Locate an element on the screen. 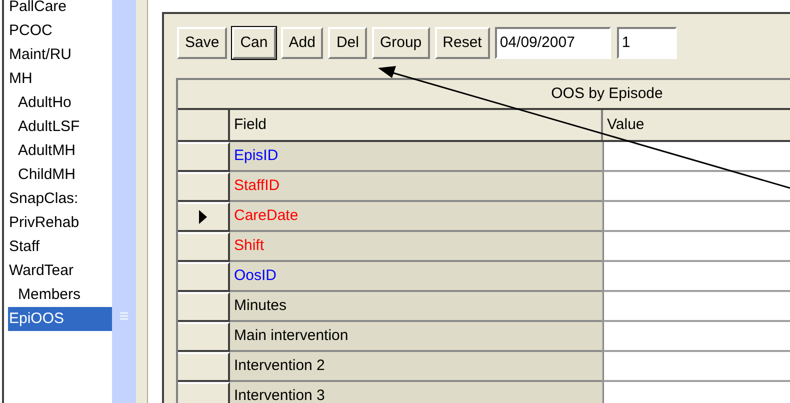 This screenshot has width=790, height=403. toolbar-button: Save is located at coordinates (202, 43).